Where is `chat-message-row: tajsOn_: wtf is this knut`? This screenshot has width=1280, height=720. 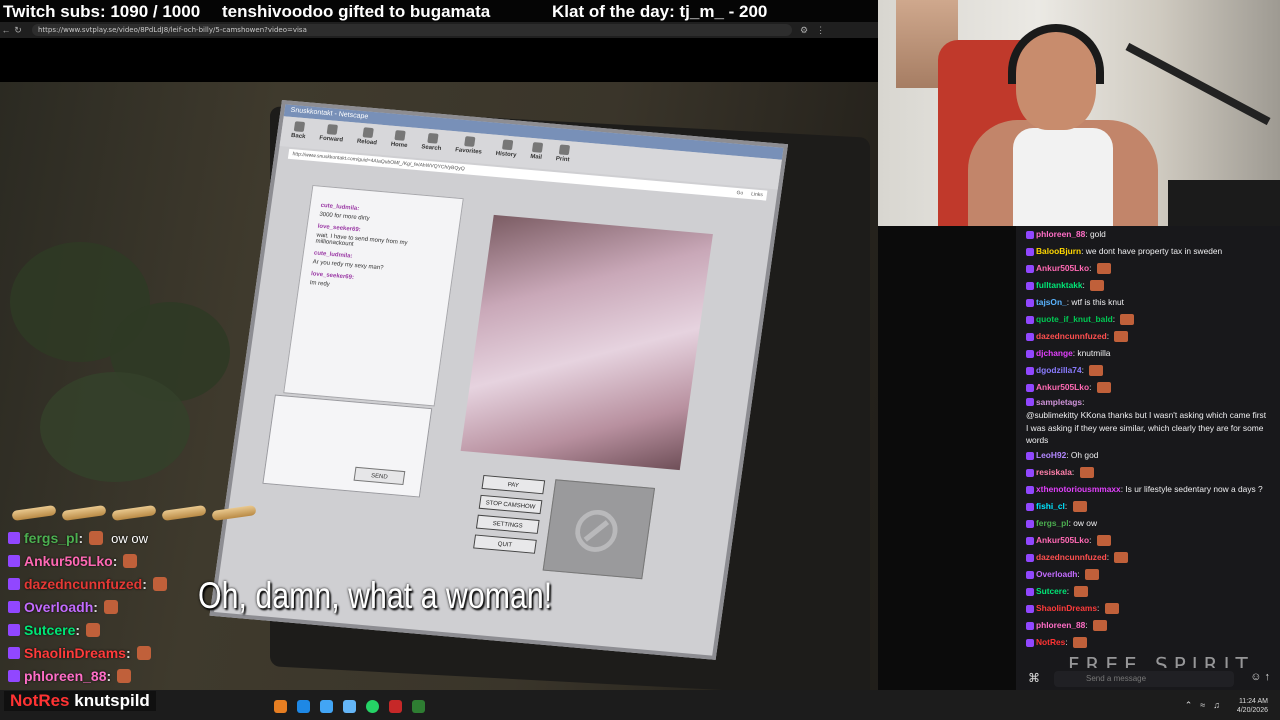 chat-message-row: tajsOn_: wtf is this knut is located at coordinates (1148, 302).